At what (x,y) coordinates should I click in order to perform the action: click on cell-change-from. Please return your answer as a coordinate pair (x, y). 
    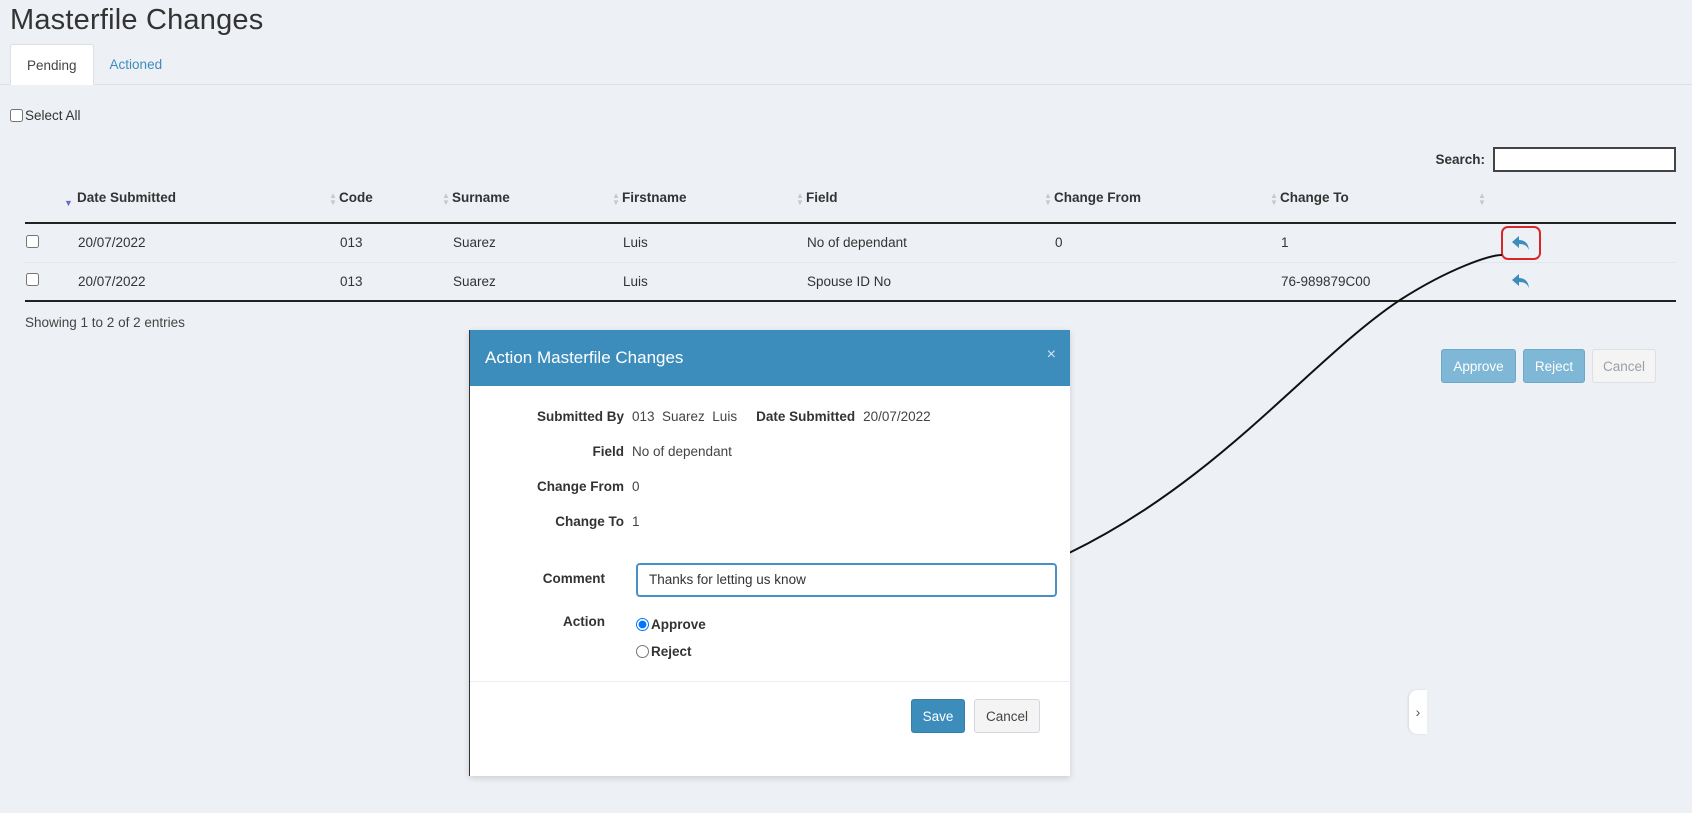
    Looking at the image, I should click on (1167, 282).